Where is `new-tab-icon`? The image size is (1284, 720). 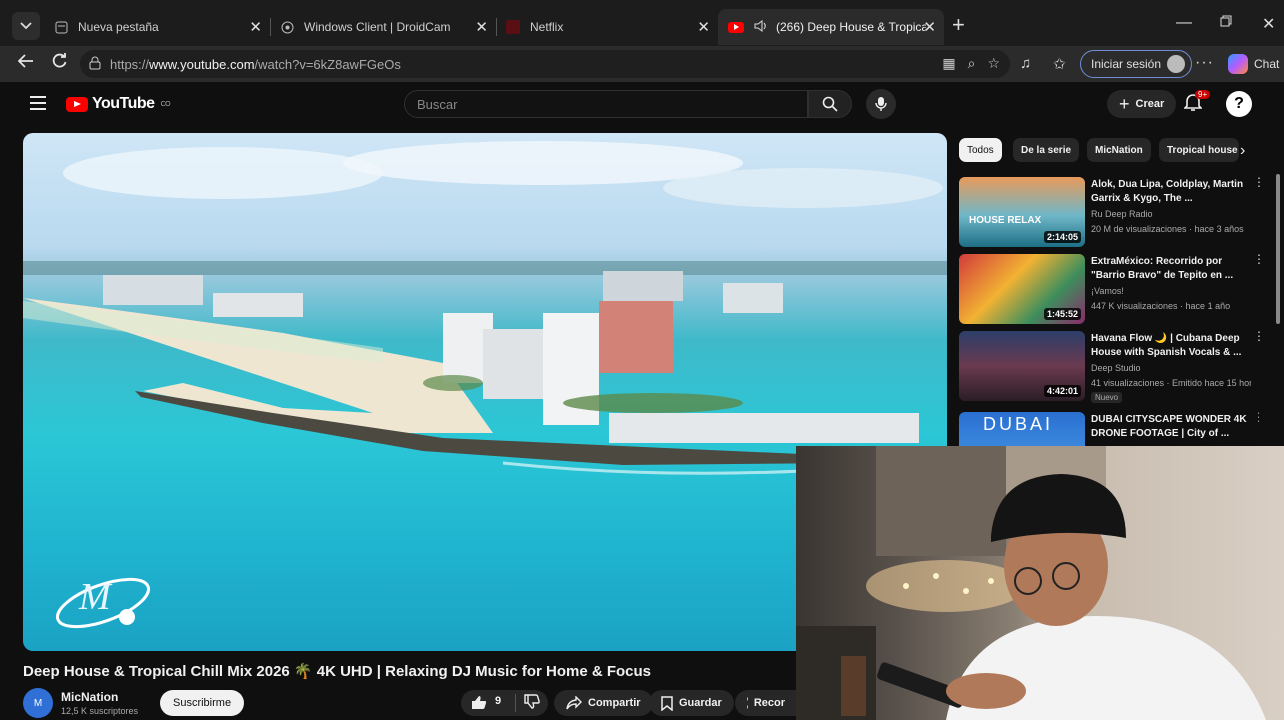
new-tab-icon is located at coordinates (61, 27).